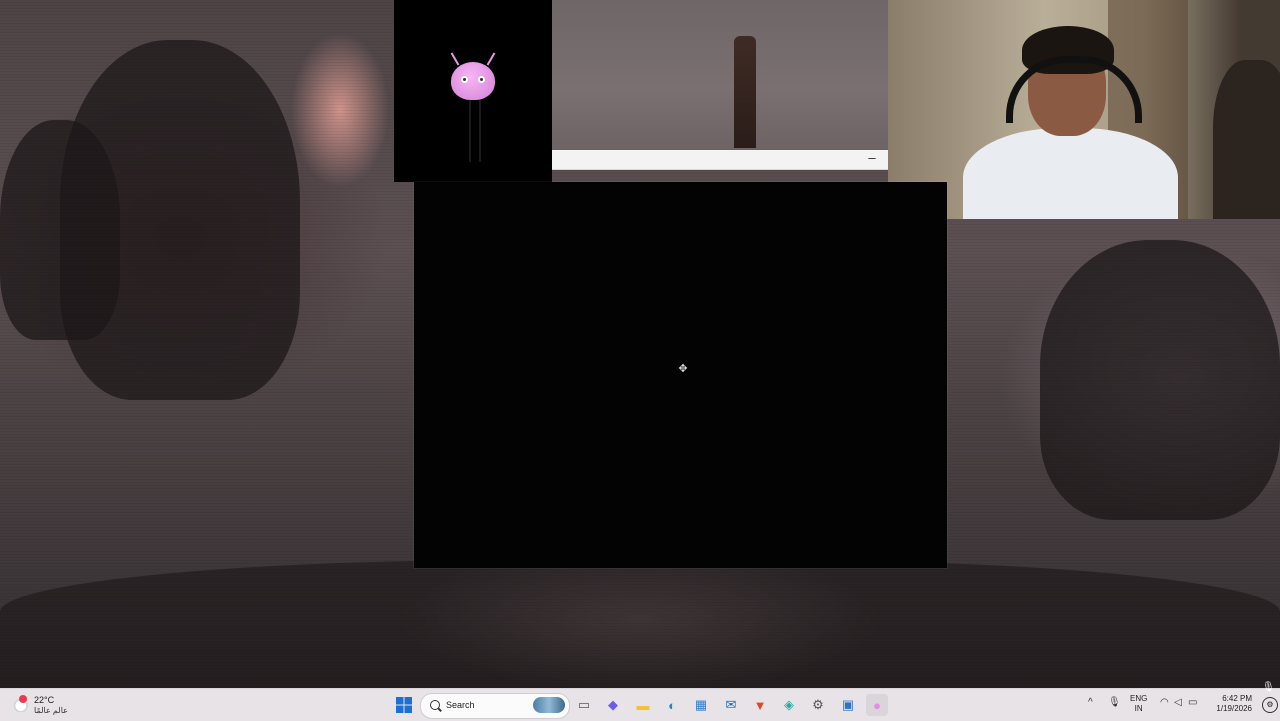 This screenshot has height=721, width=1280. Describe the element at coordinates (549, 705) in the screenshot. I see `search-highlight-image` at that location.